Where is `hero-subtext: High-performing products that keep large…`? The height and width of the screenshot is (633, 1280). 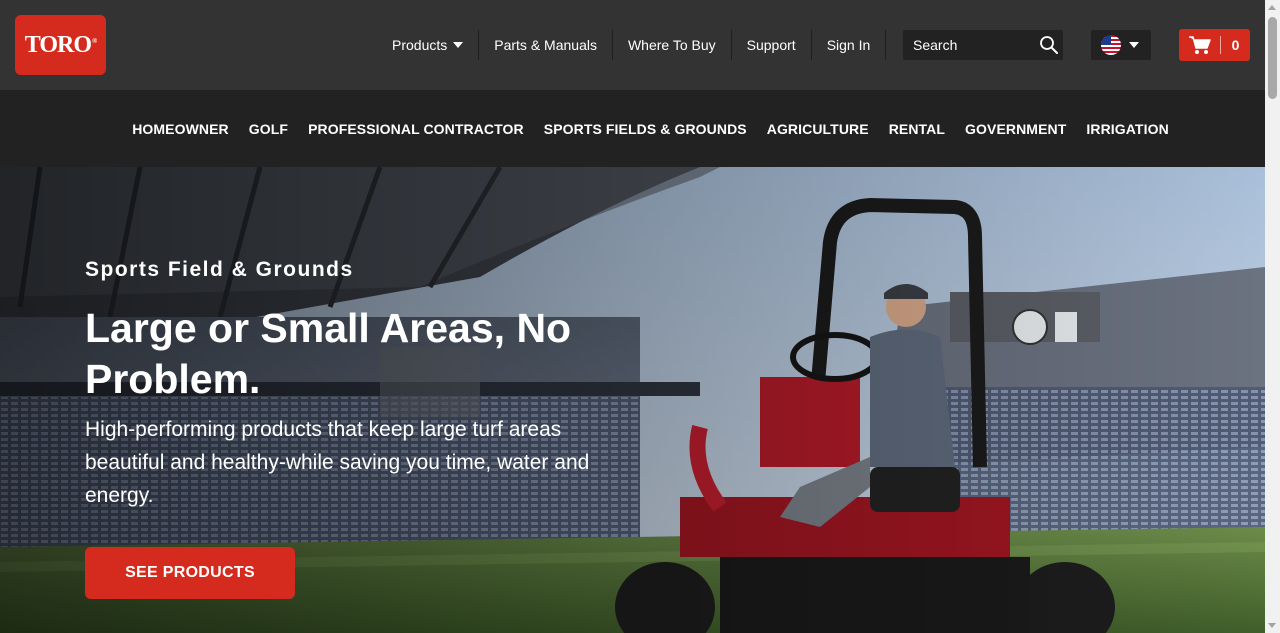 hero-subtext: High-performing products that keep large… is located at coordinates (337, 462).